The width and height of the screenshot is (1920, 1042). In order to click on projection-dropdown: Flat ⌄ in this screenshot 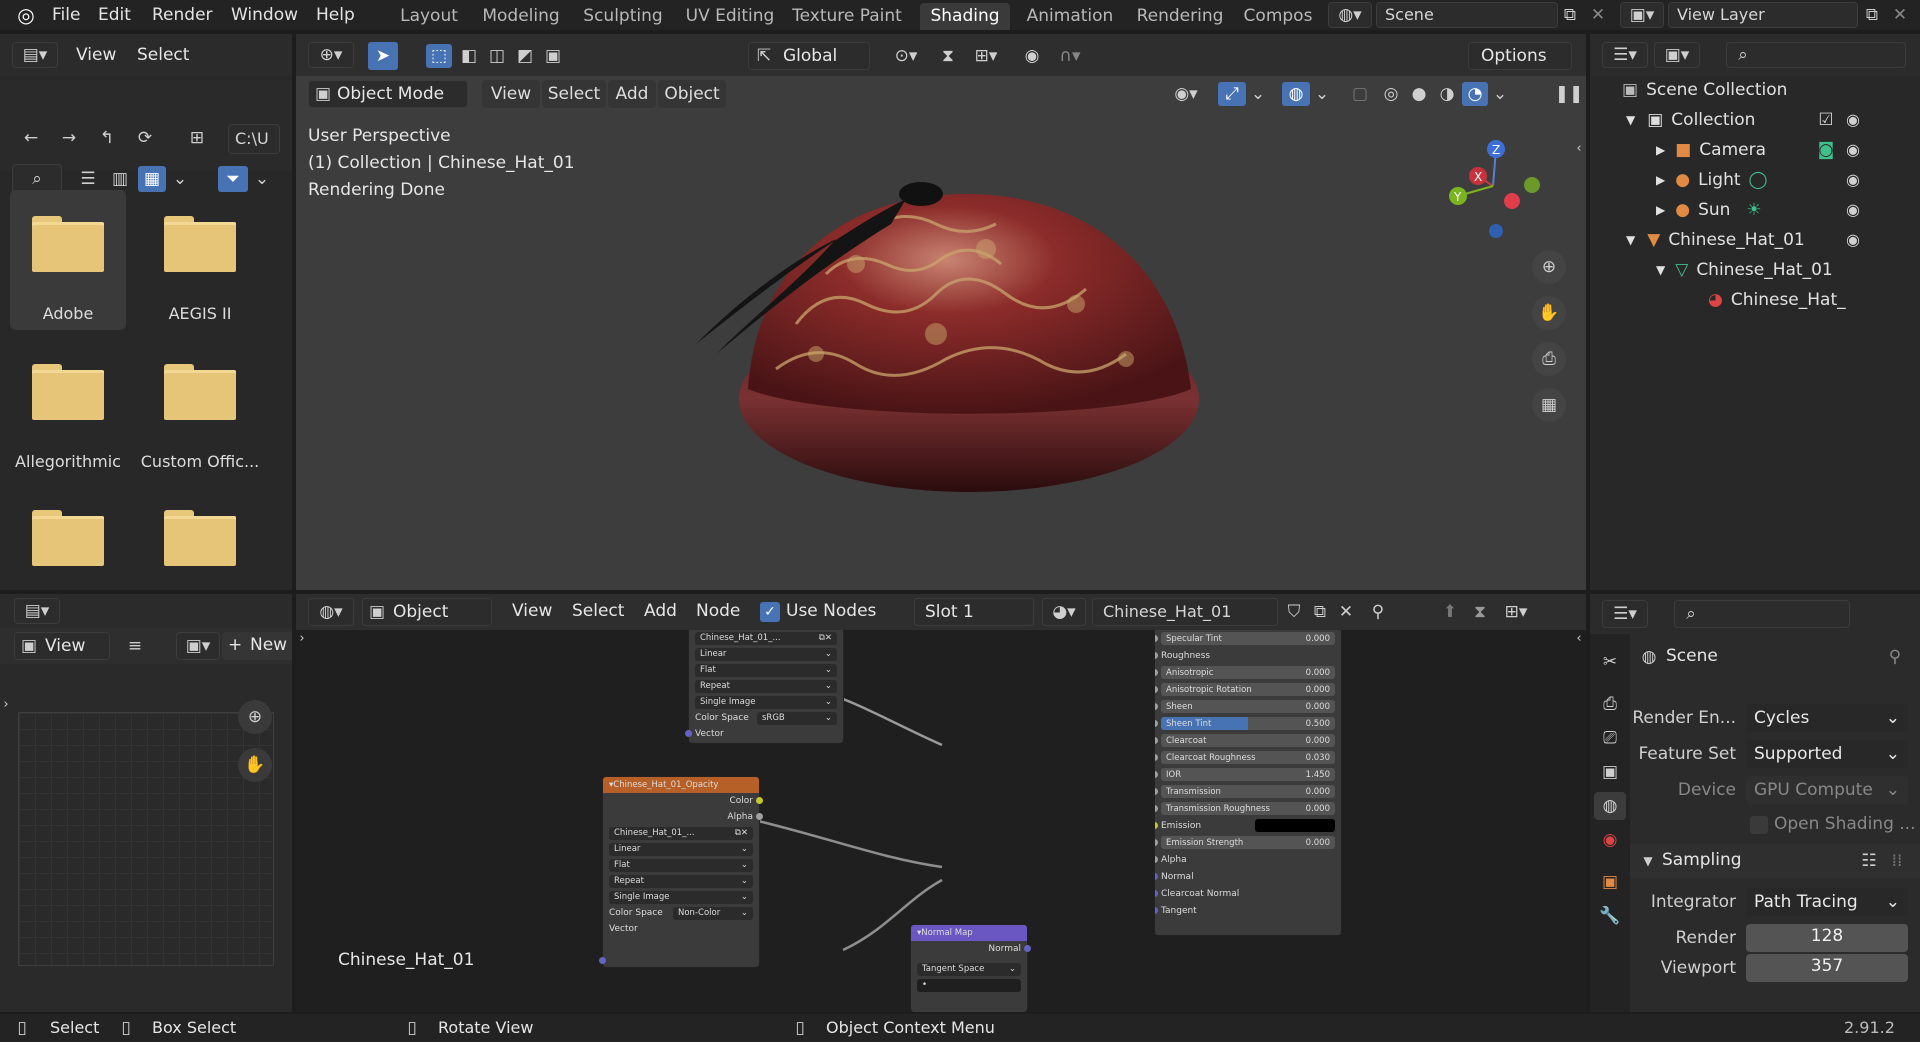, I will do `click(766, 670)`.